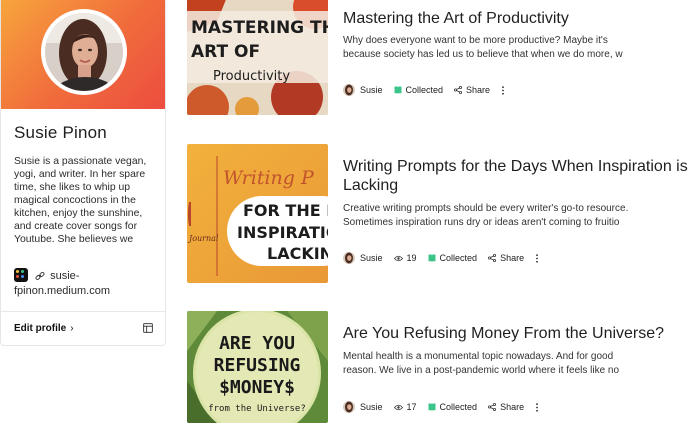 Image resolution: width=700 pixels, height=423 pixels. Describe the element at coordinates (83, 311) in the screenshot. I see `profile-divider` at that location.